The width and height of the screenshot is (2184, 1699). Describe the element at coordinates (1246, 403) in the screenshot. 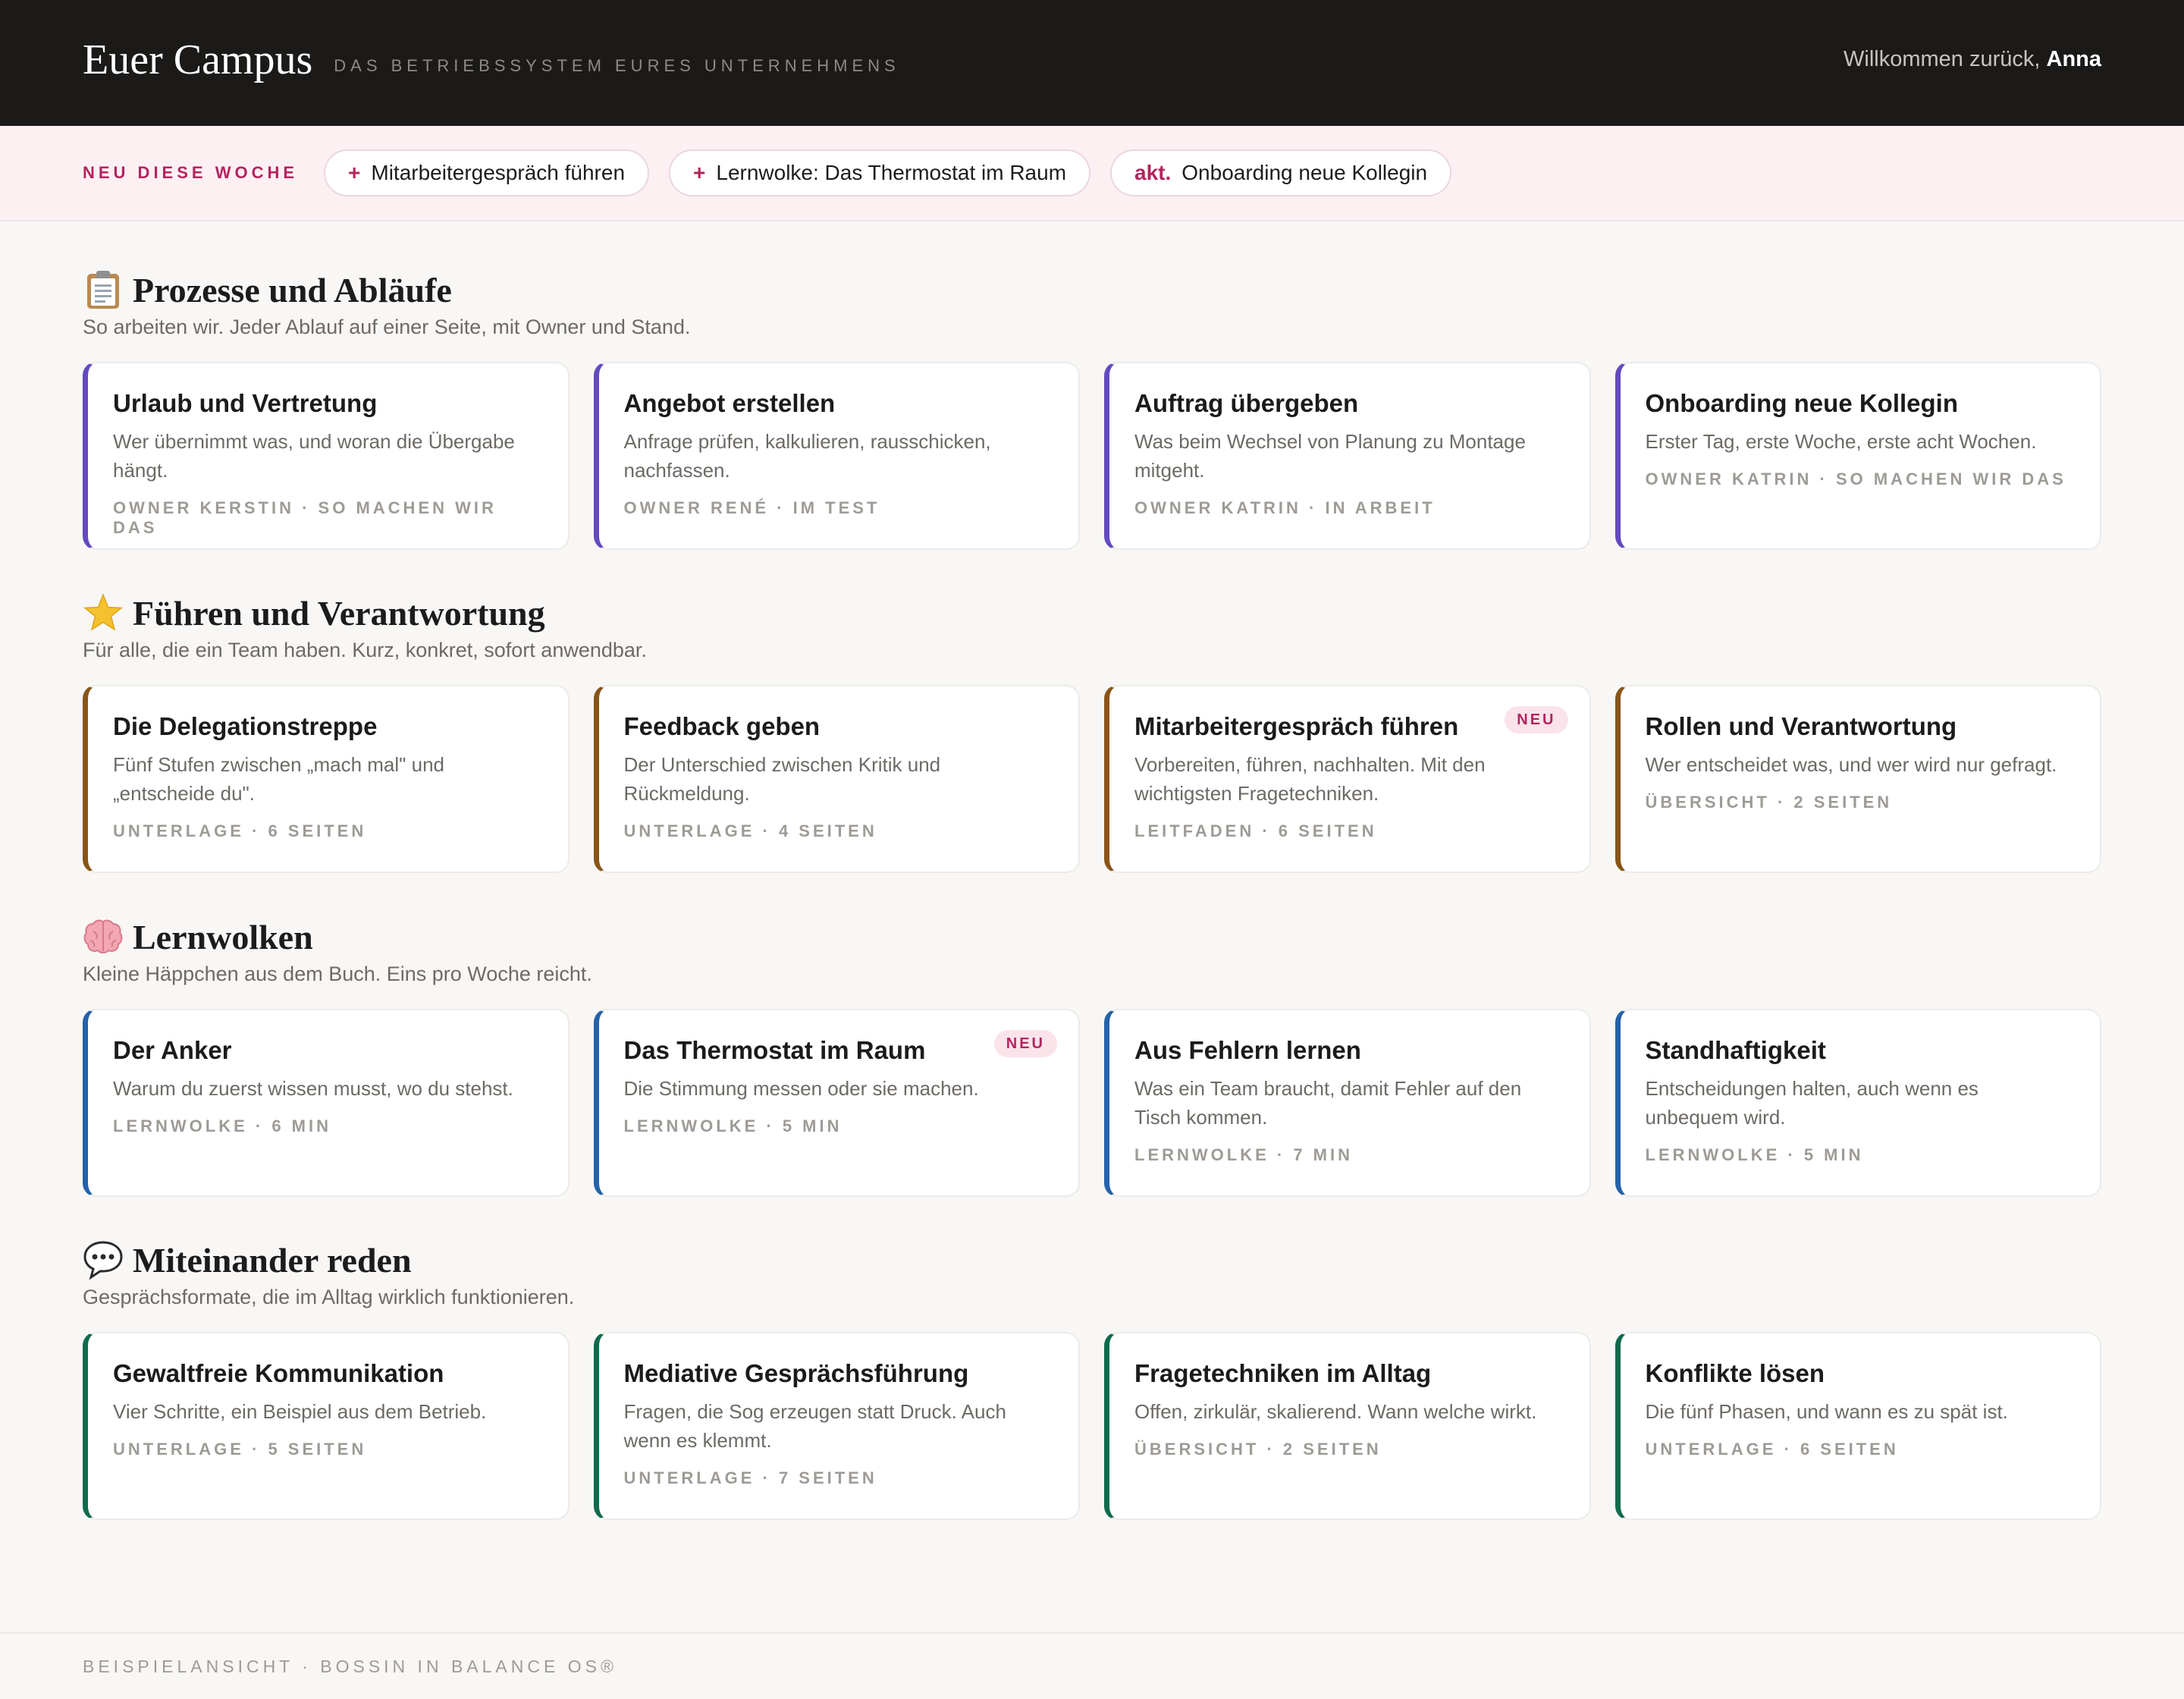

I see `card-title: Auftrag übergeben` at that location.